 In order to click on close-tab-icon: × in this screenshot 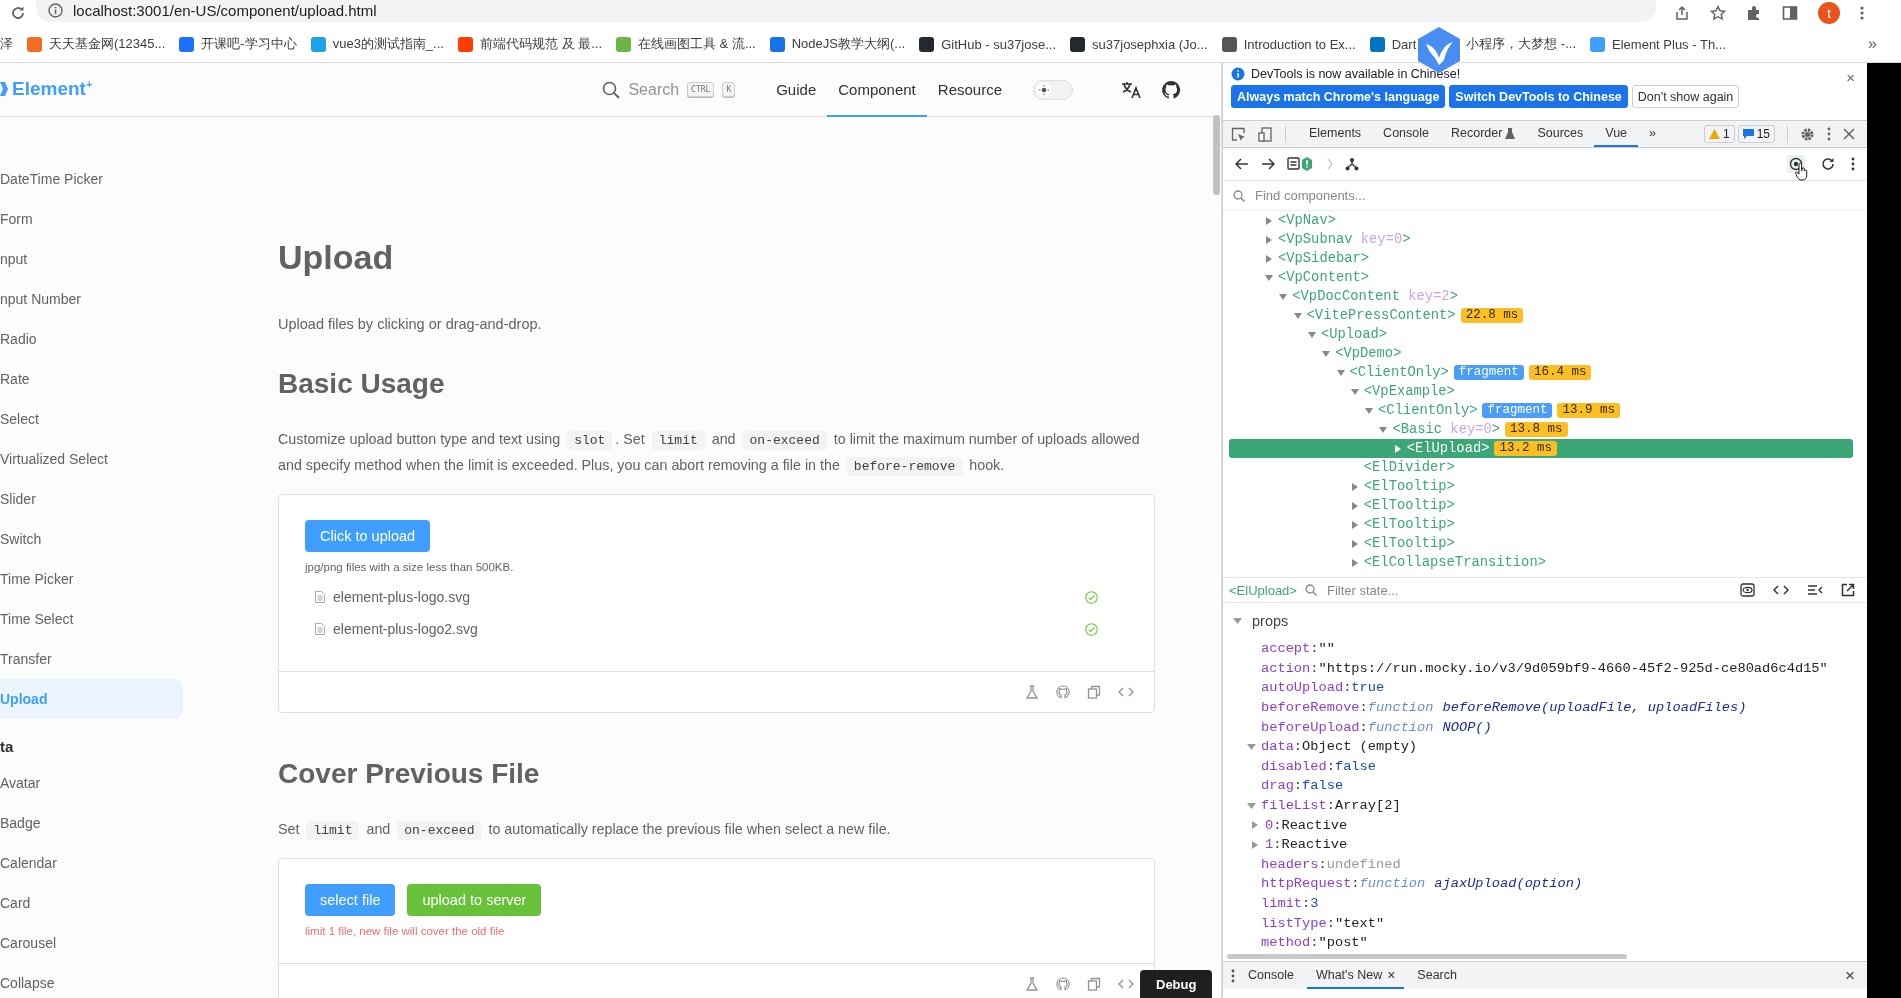, I will do `click(1391, 974)`.